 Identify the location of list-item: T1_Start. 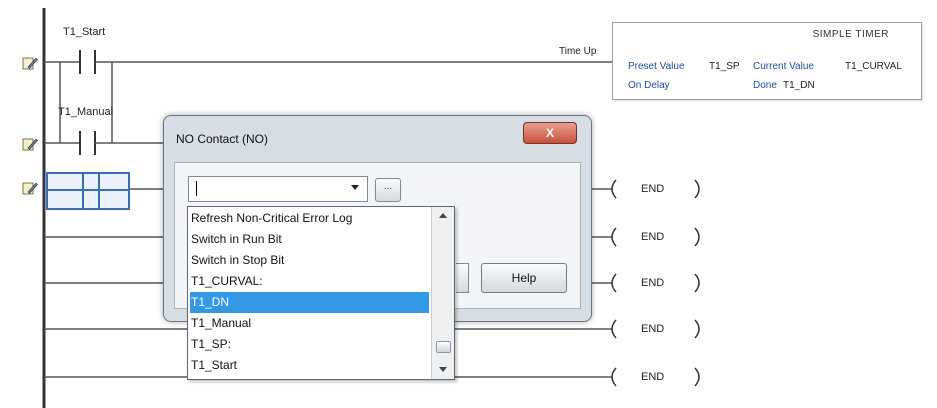
(309, 365).